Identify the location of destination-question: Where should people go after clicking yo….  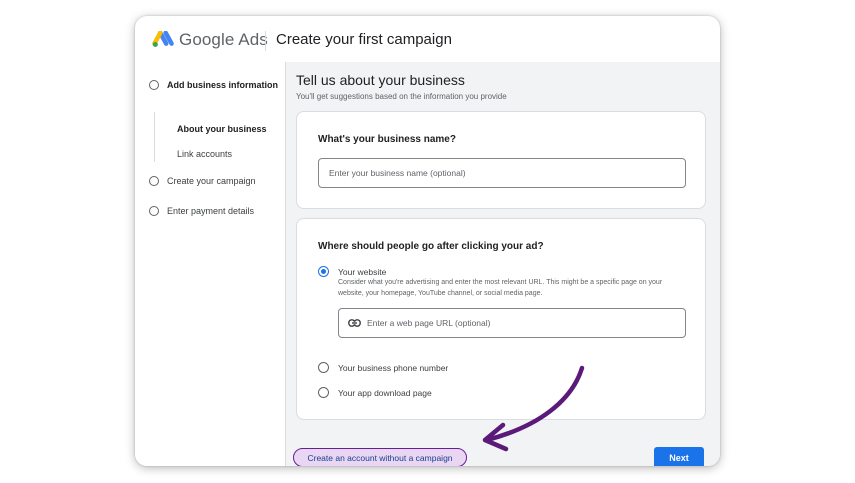
(431, 246).